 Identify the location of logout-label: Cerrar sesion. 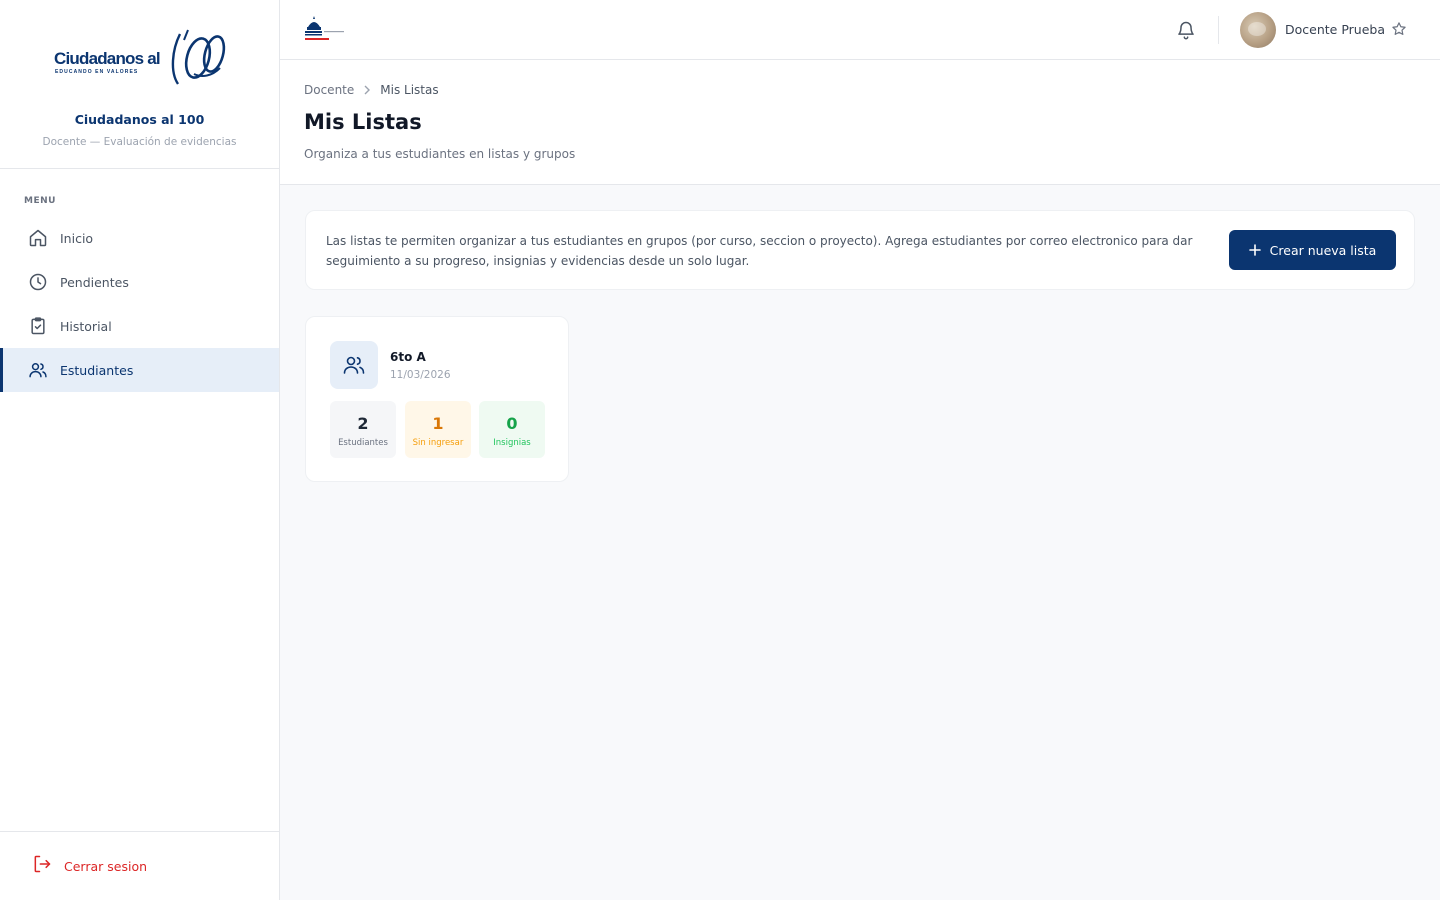
(106, 866).